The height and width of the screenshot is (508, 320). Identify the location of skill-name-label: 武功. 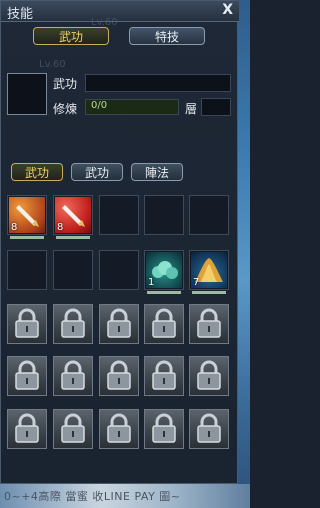
(65, 84).